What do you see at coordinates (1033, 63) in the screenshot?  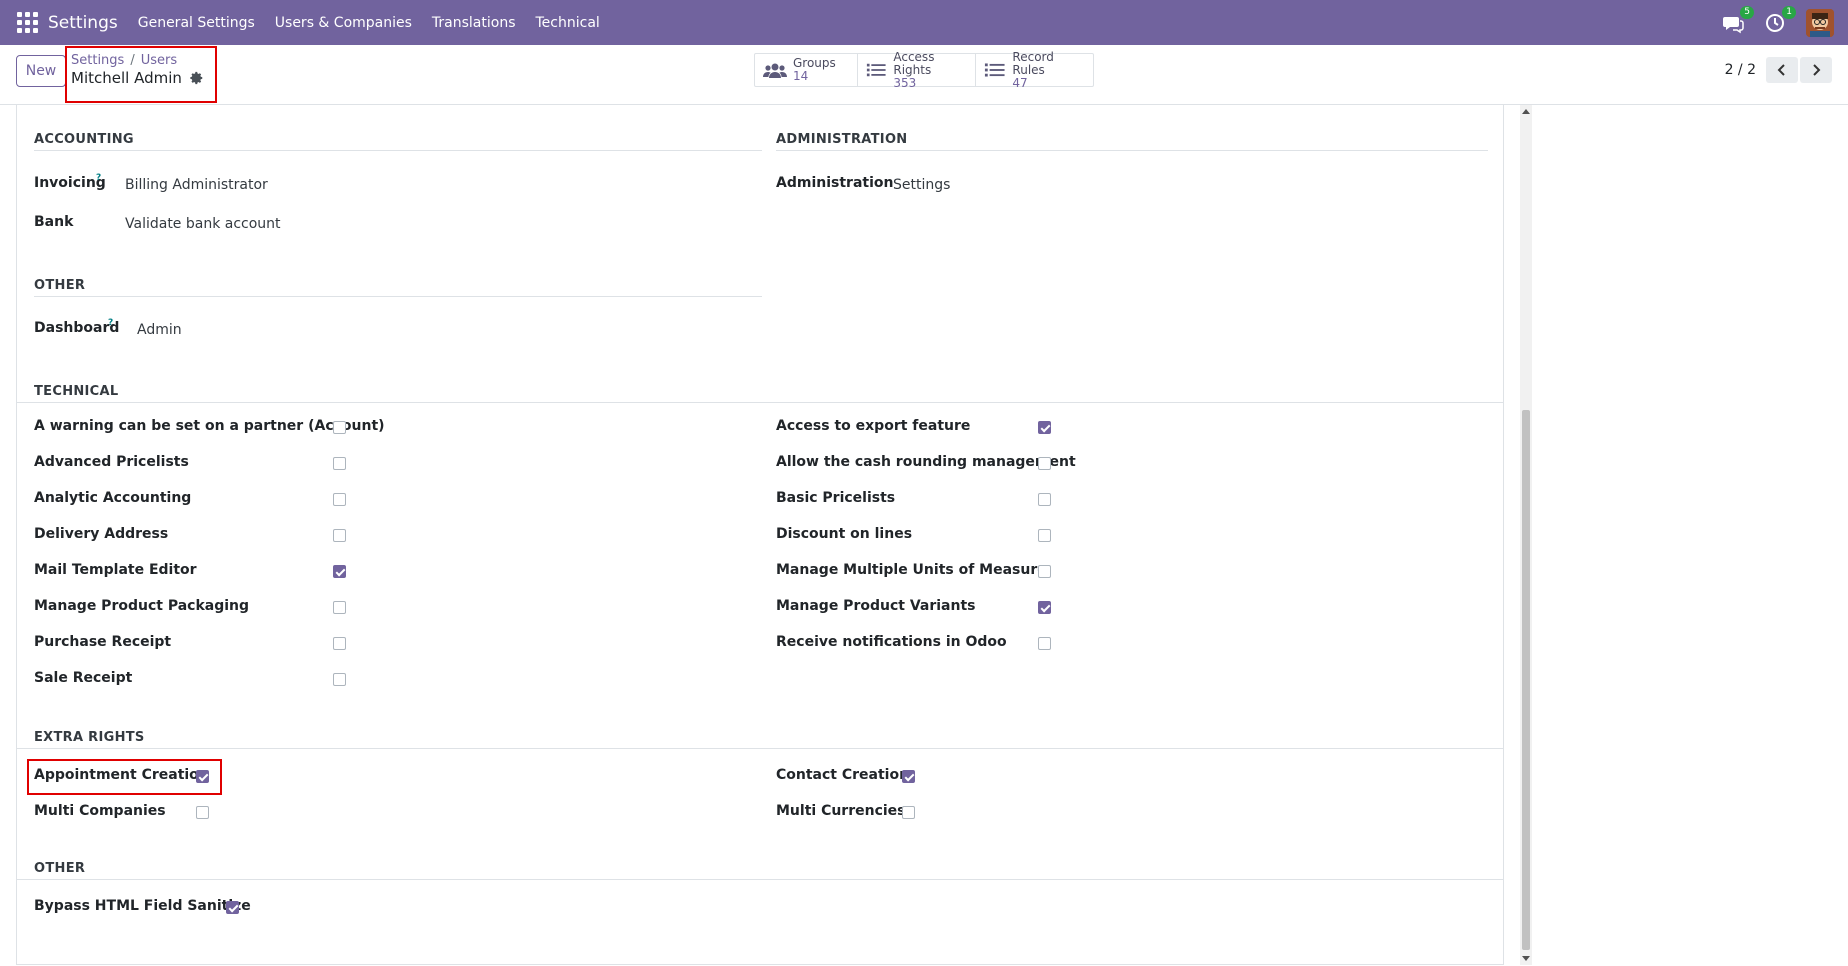 I see `record-rules-label: Record Rules` at bounding box center [1033, 63].